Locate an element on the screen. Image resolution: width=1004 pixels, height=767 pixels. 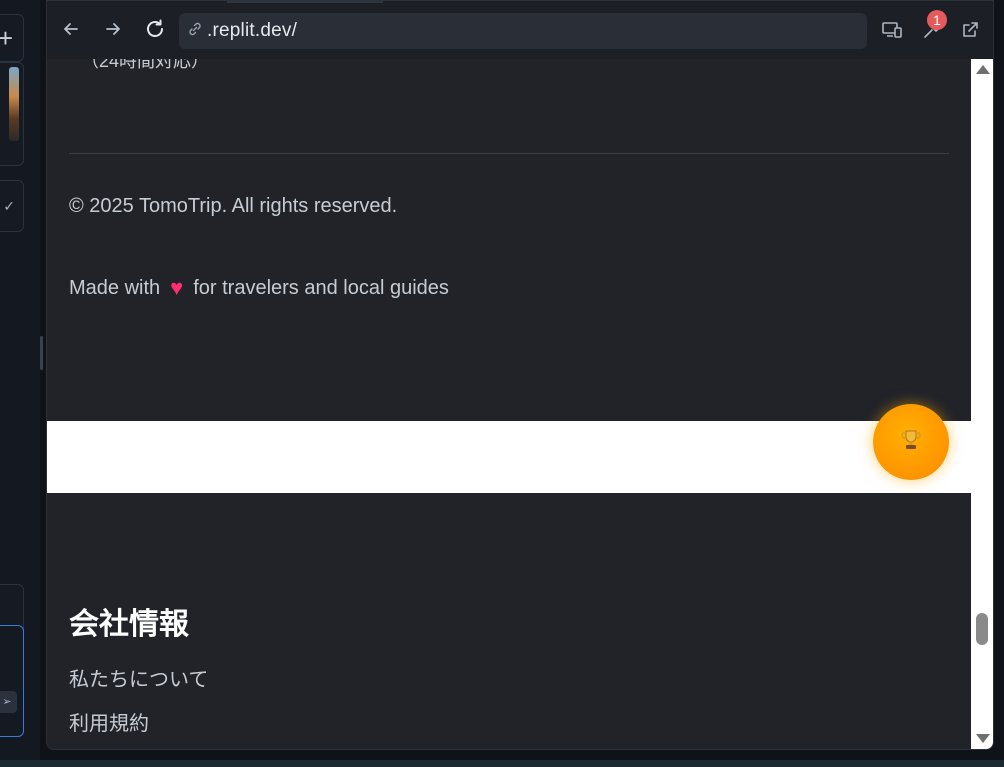
white-section-band is located at coordinates (509, 457).